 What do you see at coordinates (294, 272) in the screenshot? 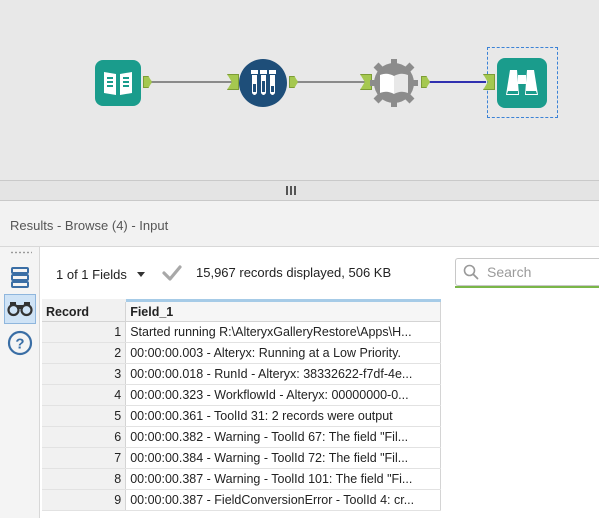
I see `records-info: 15,967 records displayed, 506 KB` at bounding box center [294, 272].